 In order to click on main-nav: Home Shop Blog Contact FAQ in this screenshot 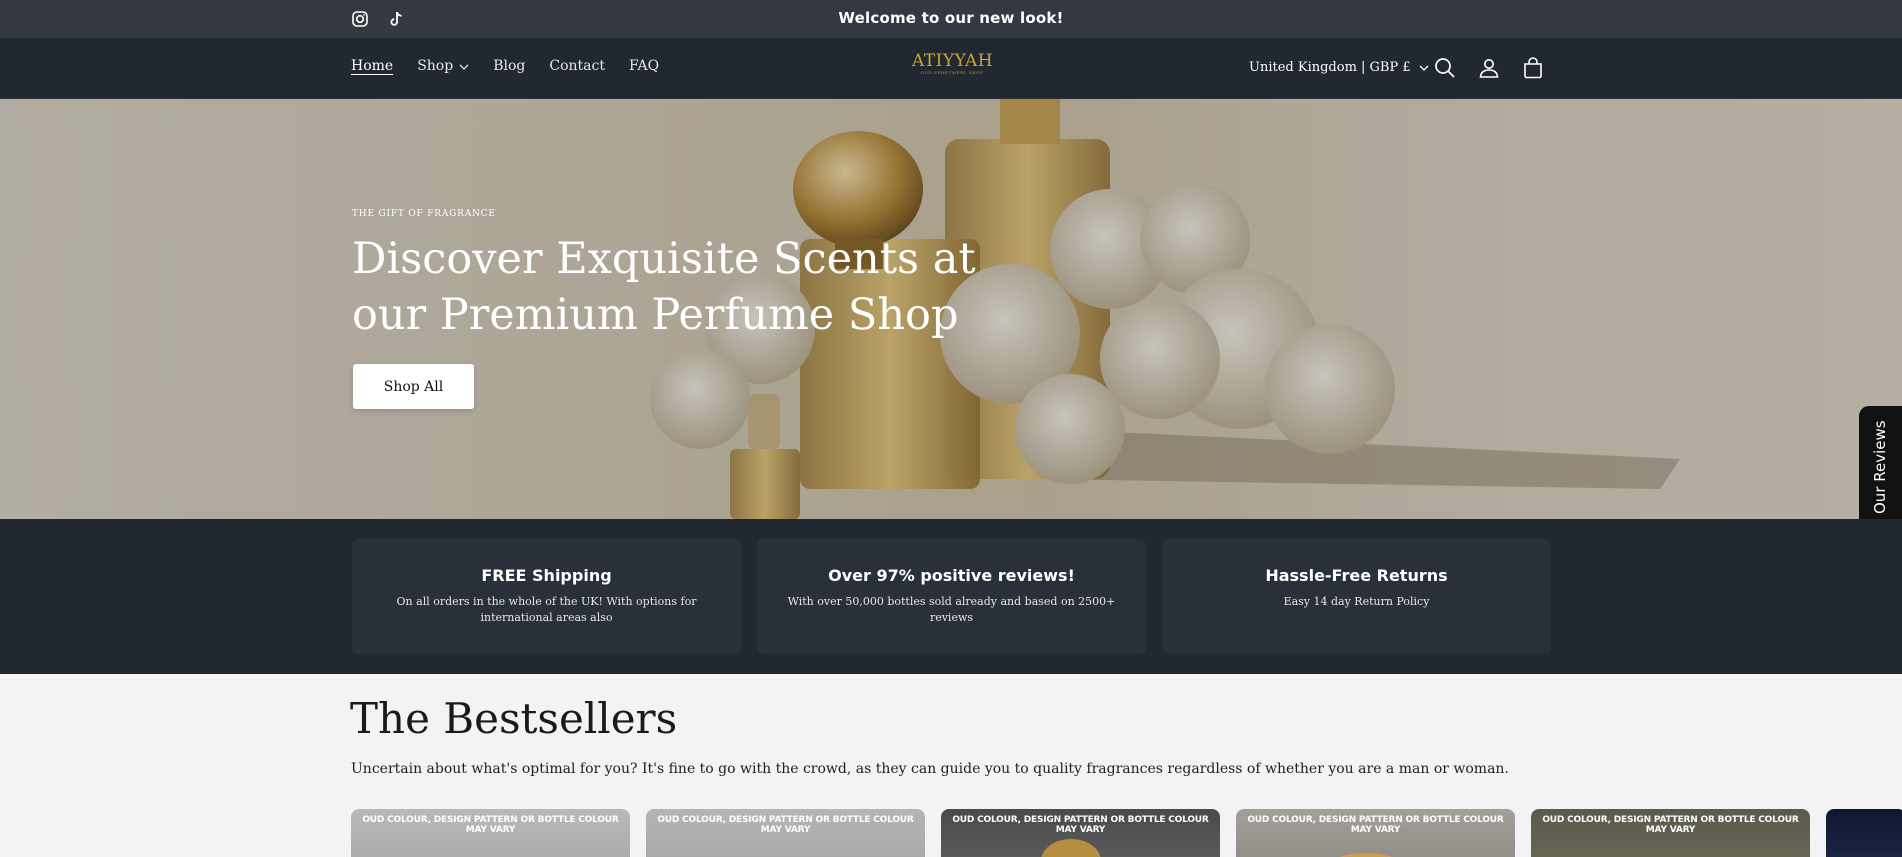, I will do `click(505, 66)`.